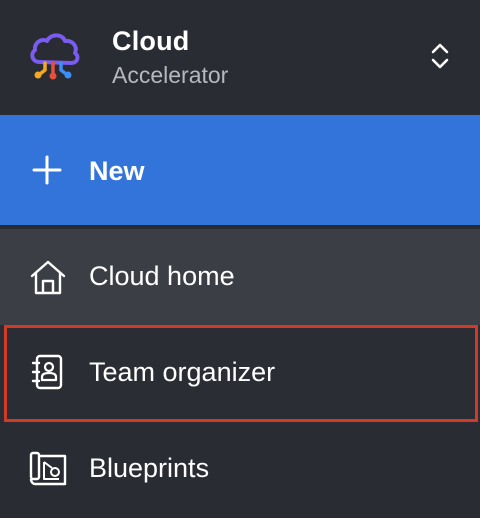 The height and width of the screenshot is (518, 480). I want to click on contact-book-icon, so click(47, 372).